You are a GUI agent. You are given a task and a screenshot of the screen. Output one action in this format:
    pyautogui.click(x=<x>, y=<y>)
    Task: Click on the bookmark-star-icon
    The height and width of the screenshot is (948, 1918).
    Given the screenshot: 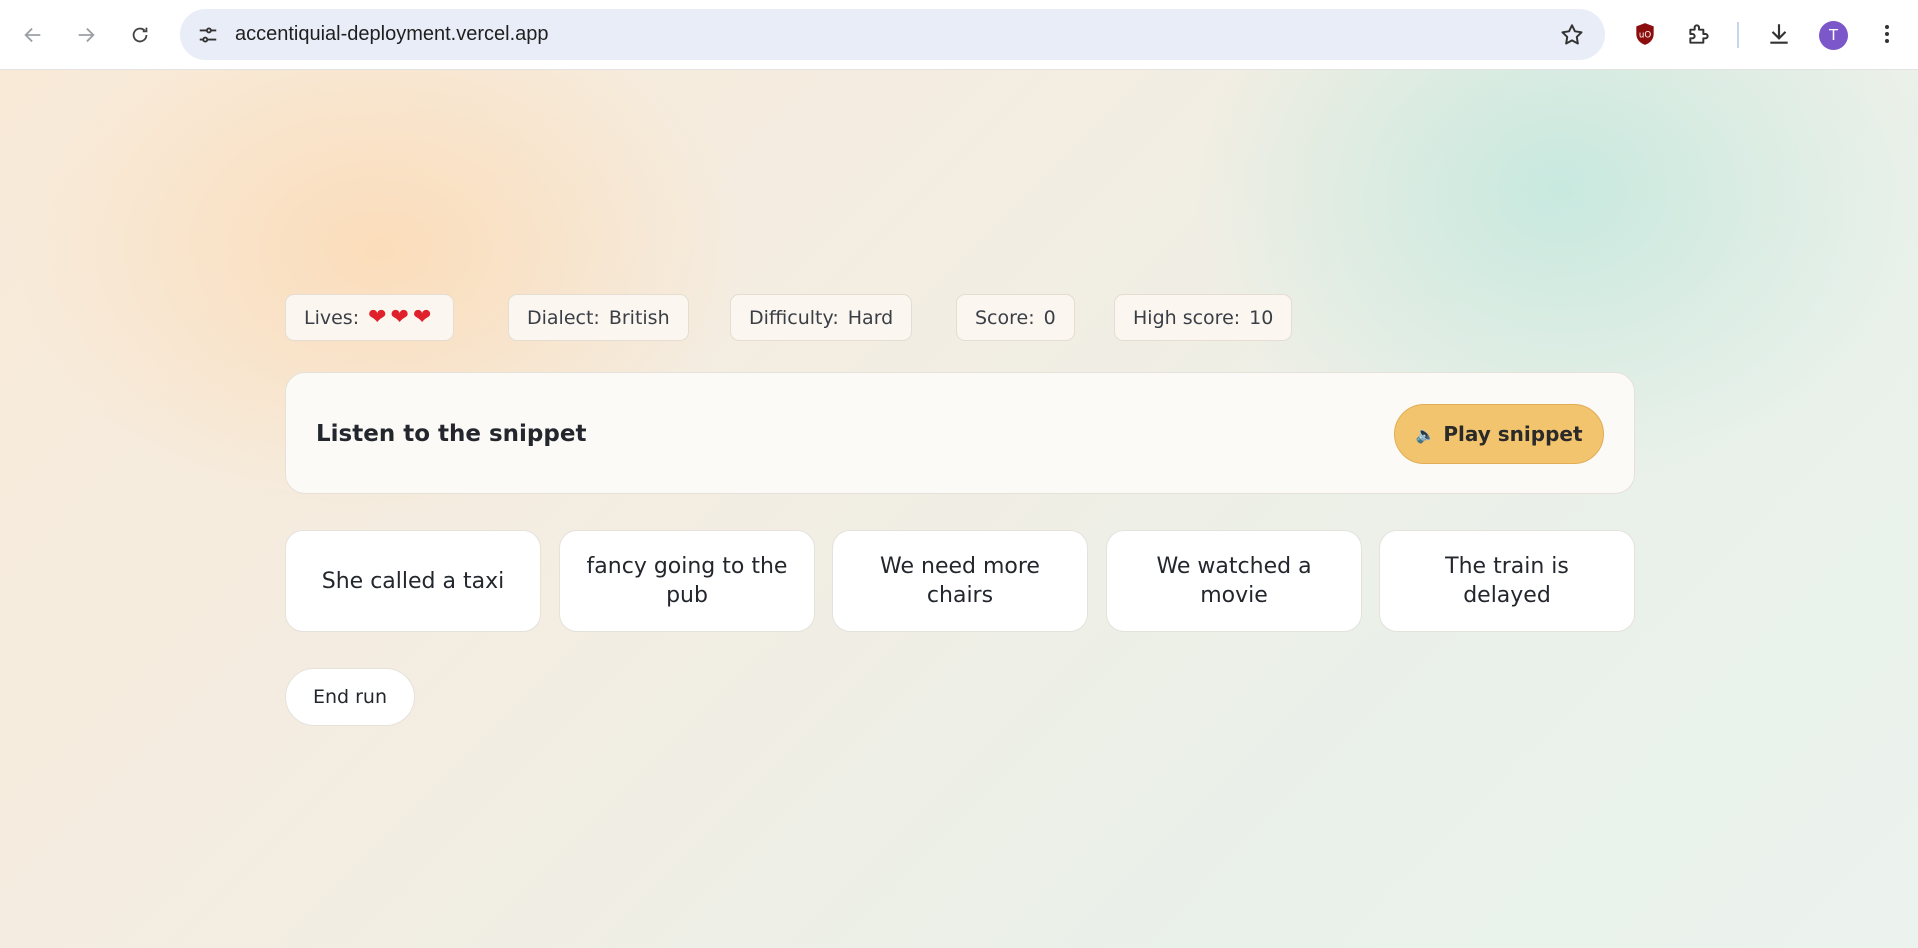 What is the action you would take?
    pyautogui.click(x=1572, y=35)
    